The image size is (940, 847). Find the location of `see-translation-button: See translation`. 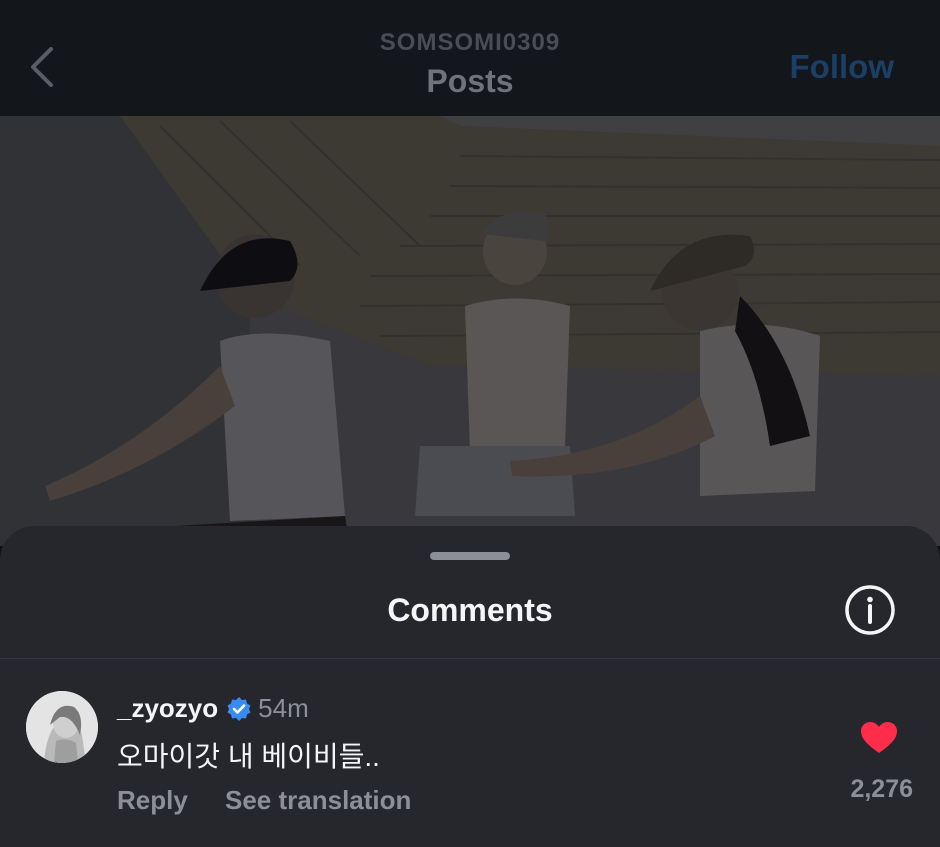

see-translation-button: See translation is located at coordinates (318, 800).